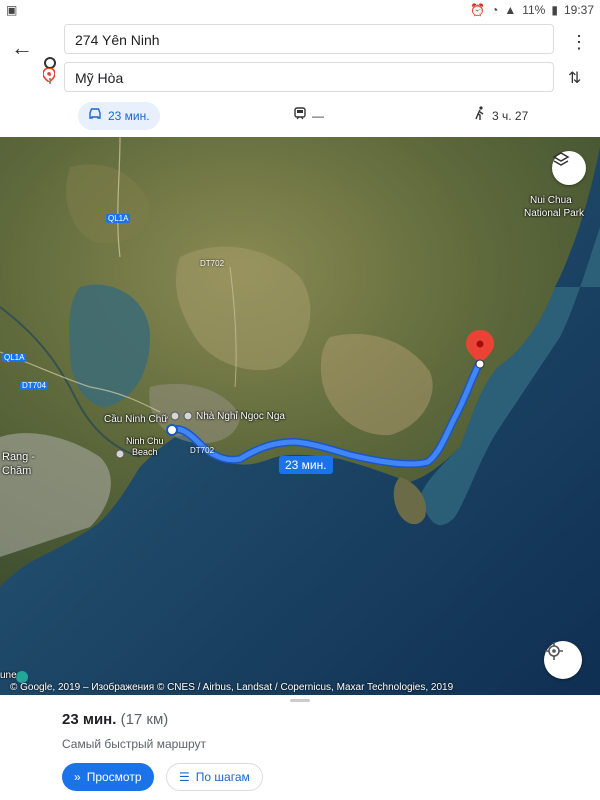 The width and height of the screenshot is (600, 800). Describe the element at coordinates (145, 441) in the screenshot. I see `label-ninh-chu-beach-1: Ninh Chu` at that location.